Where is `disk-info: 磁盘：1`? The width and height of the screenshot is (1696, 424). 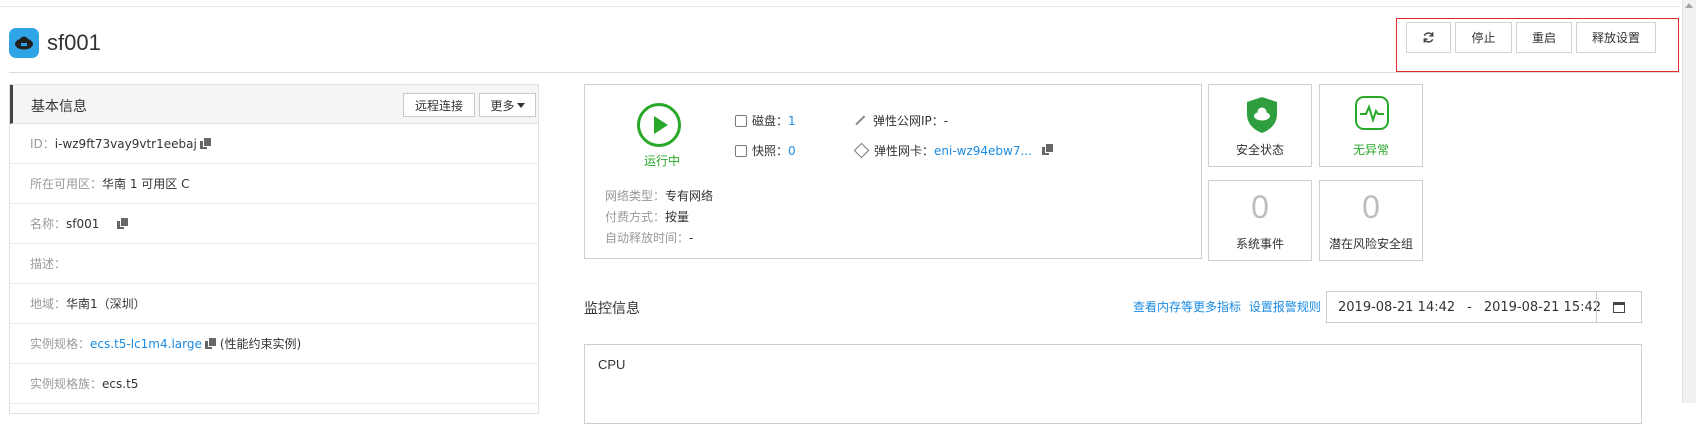
disk-info: 磁盘：1 is located at coordinates (765, 120).